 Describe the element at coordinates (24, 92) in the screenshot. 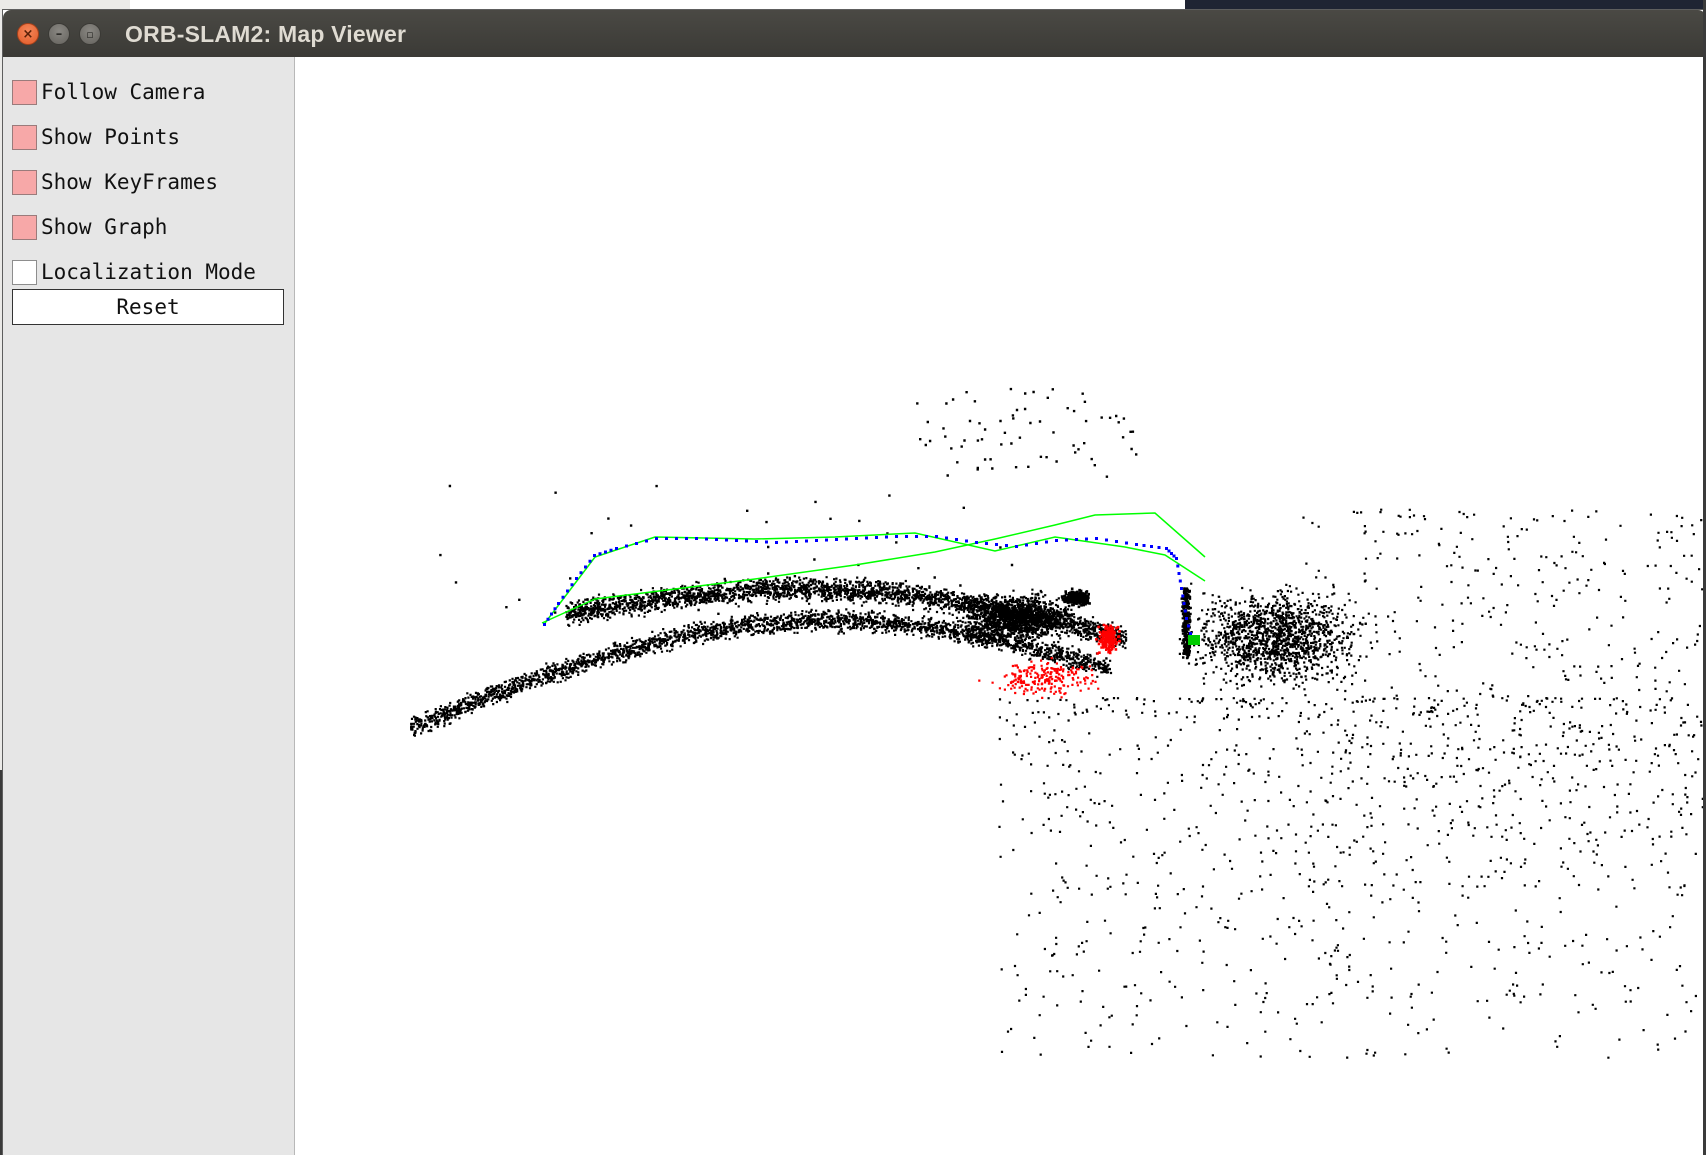

I see `follow-camera-checkbox` at that location.